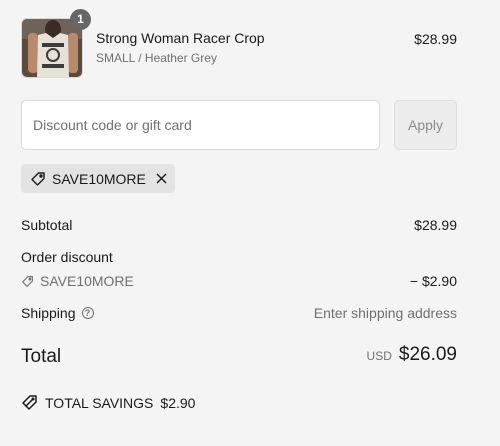 The height and width of the screenshot is (446, 500). What do you see at coordinates (239, 257) in the screenshot?
I see `order-discount-row: Order discount` at bounding box center [239, 257].